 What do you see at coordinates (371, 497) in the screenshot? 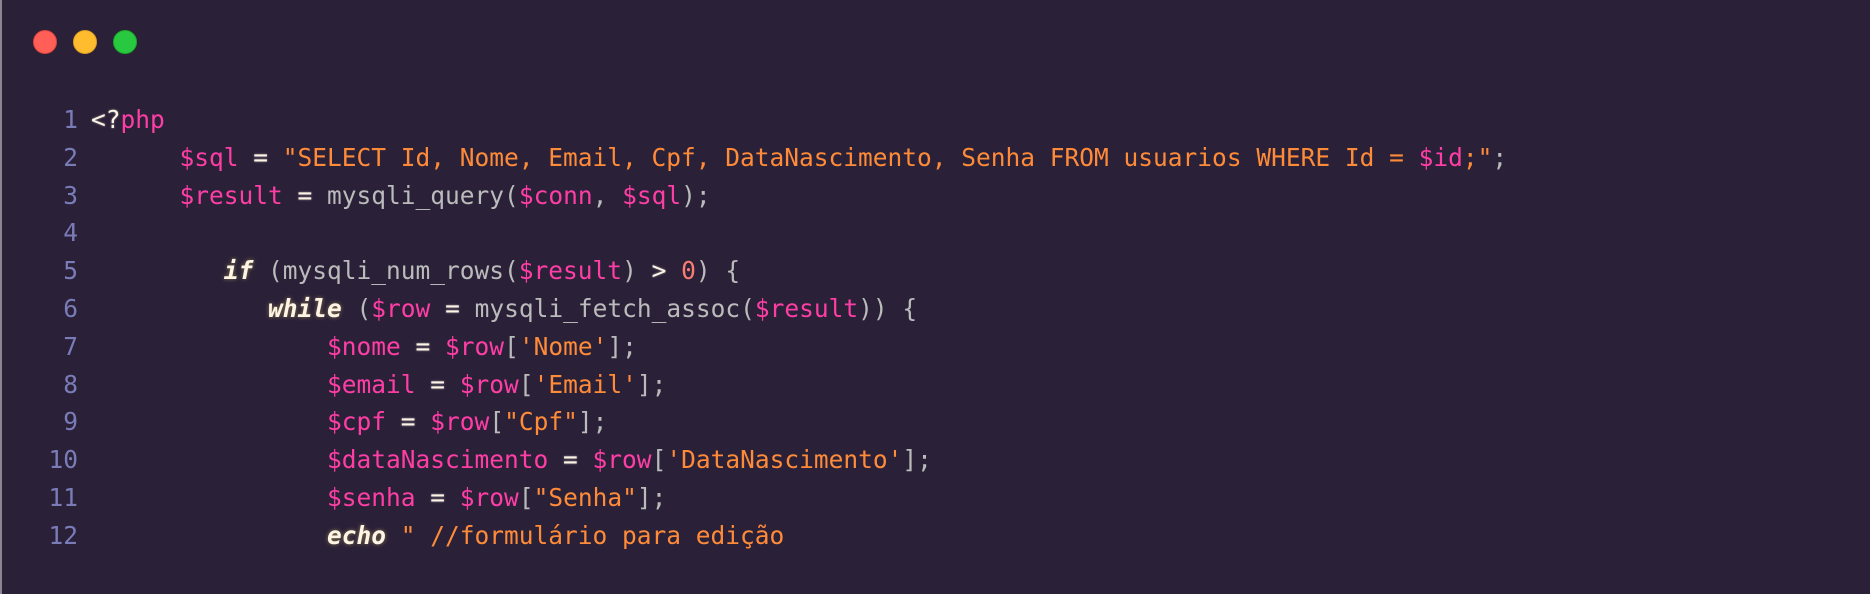
I see `code-variable: $senha` at bounding box center [371, 497].